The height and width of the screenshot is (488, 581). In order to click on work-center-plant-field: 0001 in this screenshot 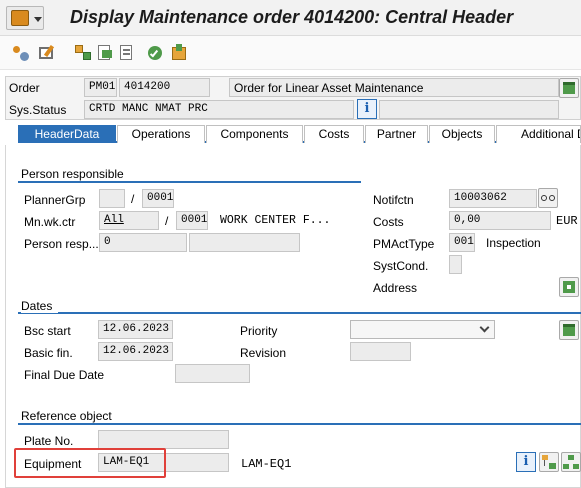, I will do `click(192, 220)`.